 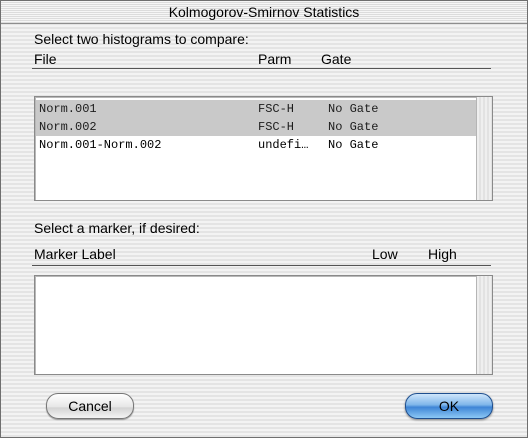 I want to click on histogram-list-scrollbar, so click(x=484, y=148).